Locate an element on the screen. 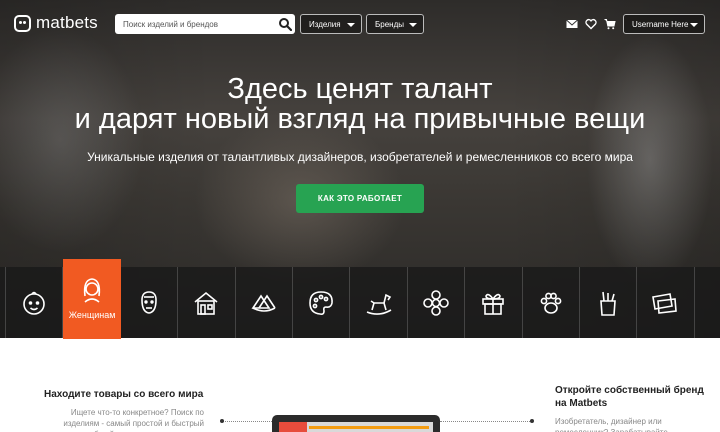 The height and width of the screenshot is (432, 720). category-women: Женщинам is located at coordinates (92, 299).